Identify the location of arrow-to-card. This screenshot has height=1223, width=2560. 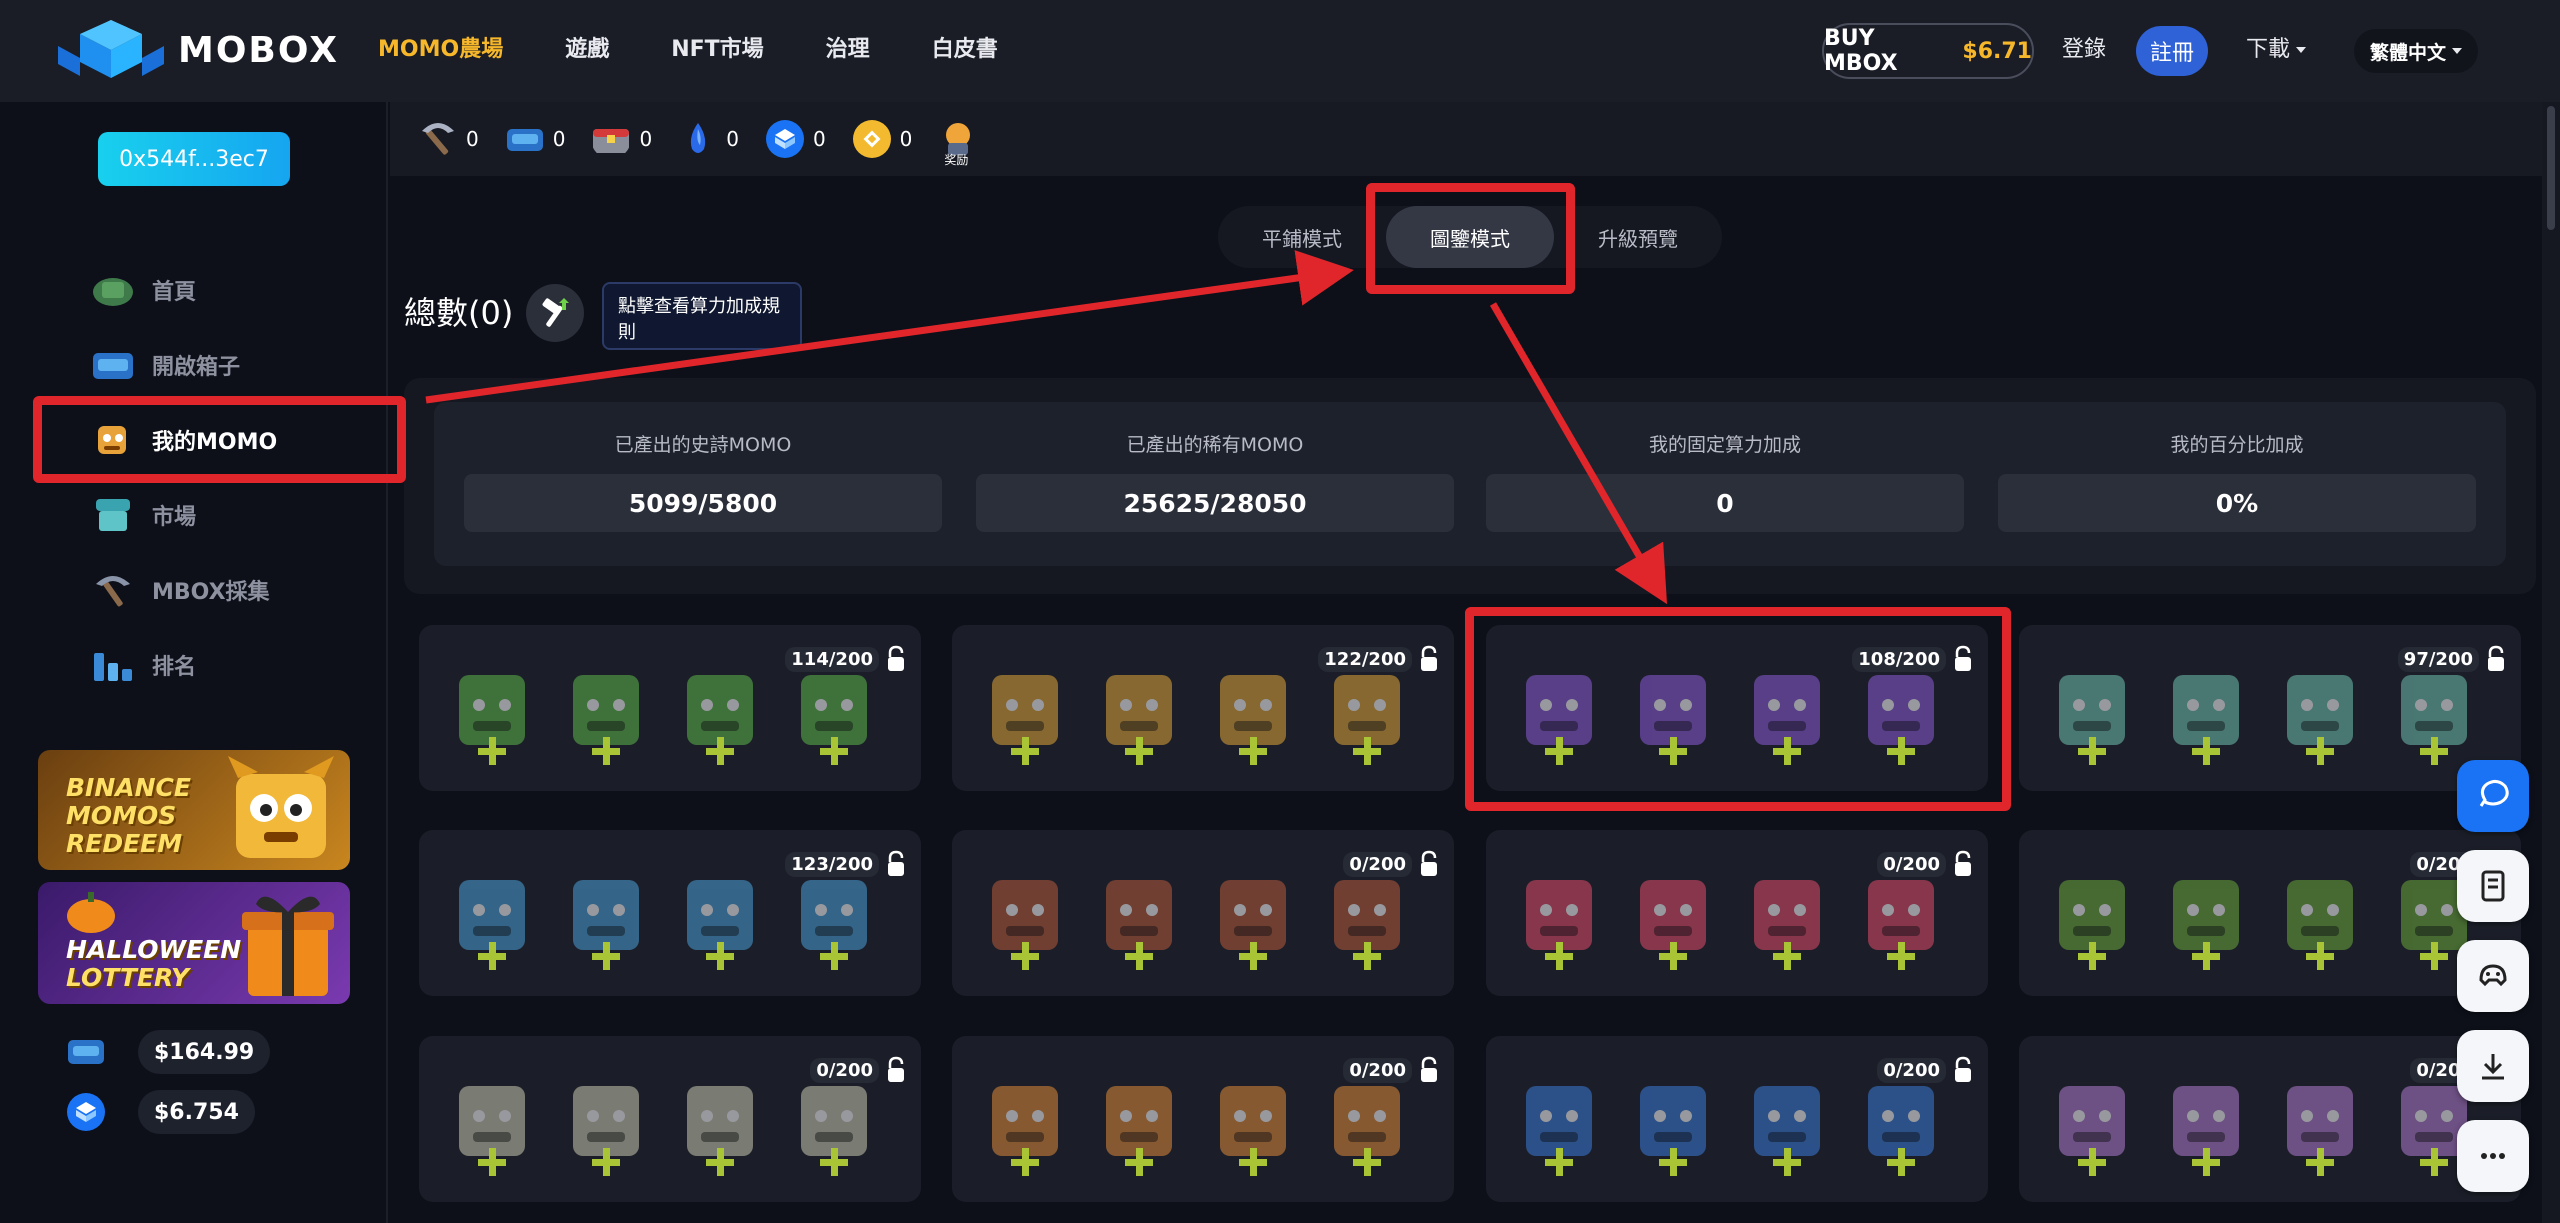
(1578, 453).